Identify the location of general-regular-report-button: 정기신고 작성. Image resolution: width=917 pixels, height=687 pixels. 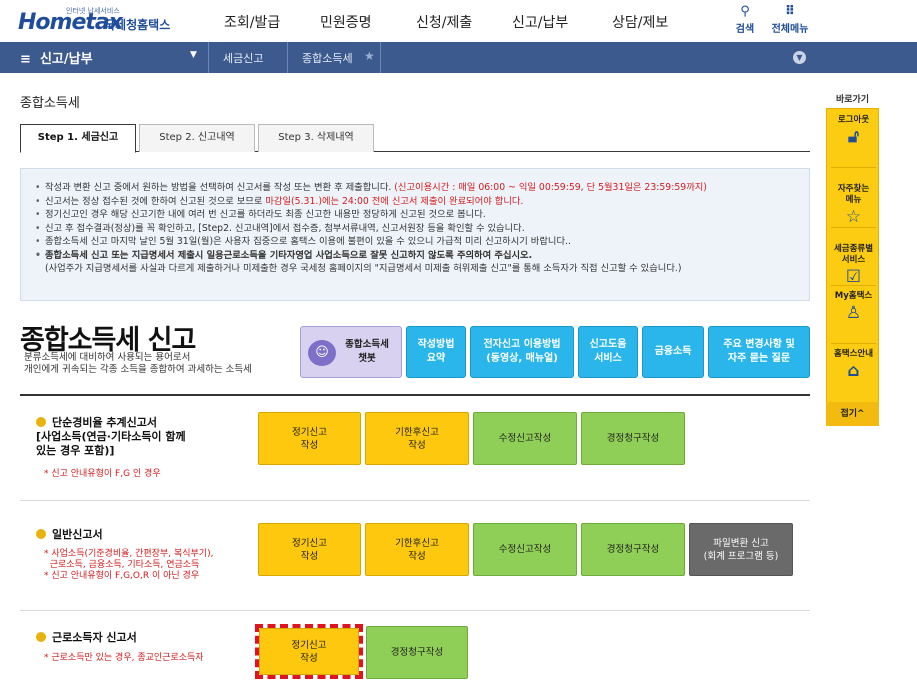
(309, 549).